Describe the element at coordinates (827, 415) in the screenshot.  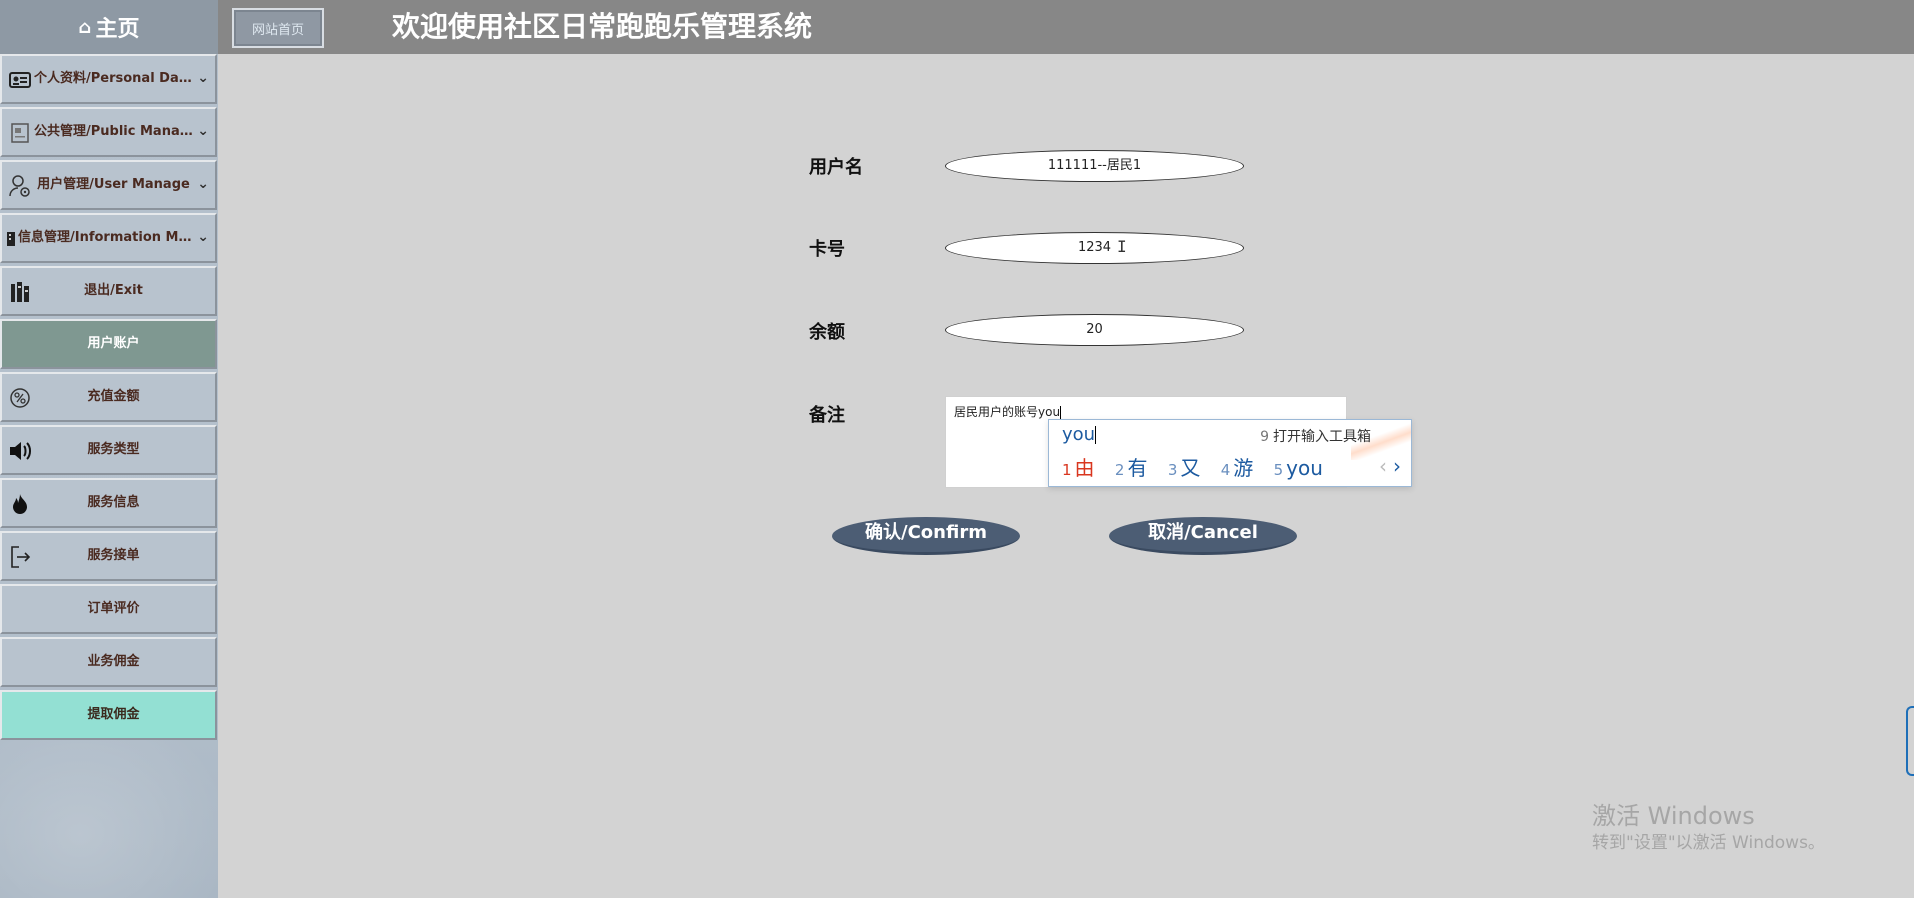
I see `remark-label: 备注` at that location.